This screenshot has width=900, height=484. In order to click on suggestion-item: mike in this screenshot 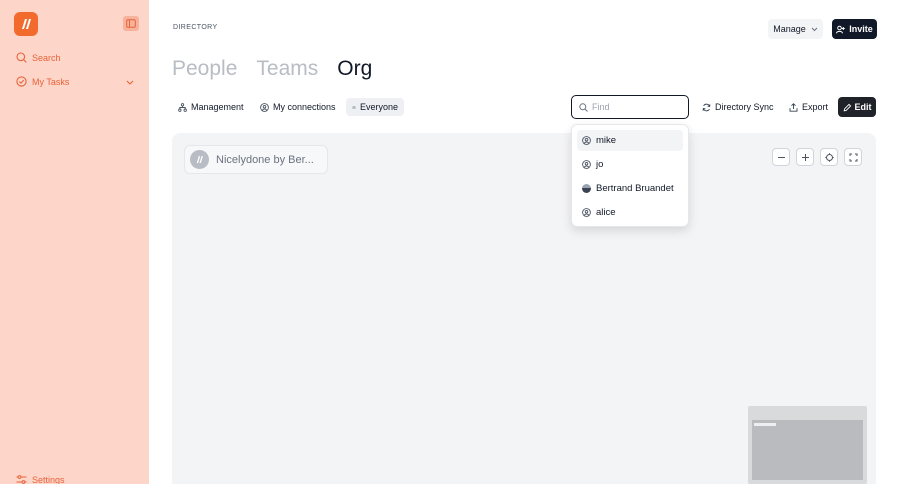, I will do `click(630, 140)`.